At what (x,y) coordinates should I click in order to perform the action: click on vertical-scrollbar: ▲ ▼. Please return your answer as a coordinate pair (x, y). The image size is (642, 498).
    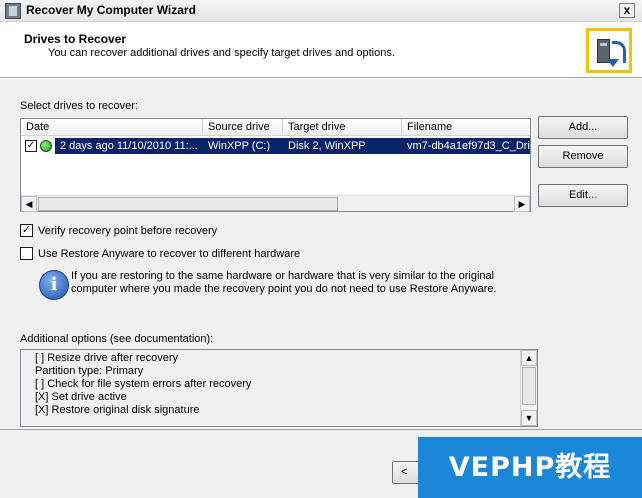
    Looking at the image, I should click on (528, 388).